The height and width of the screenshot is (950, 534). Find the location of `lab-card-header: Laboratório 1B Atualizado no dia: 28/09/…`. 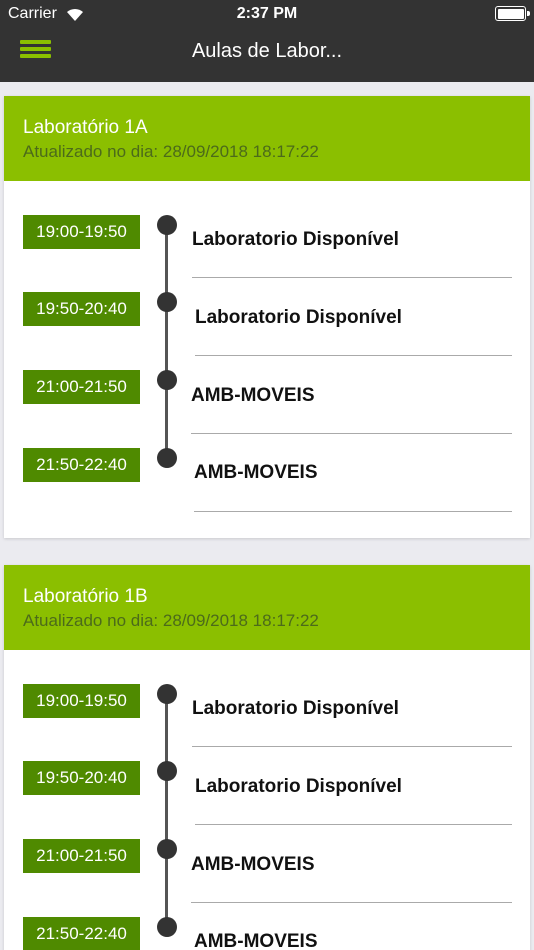

lab-card-header: Laboratório 1B Atualizado no dia: 28/09/… is located at coordinates (267, 607).